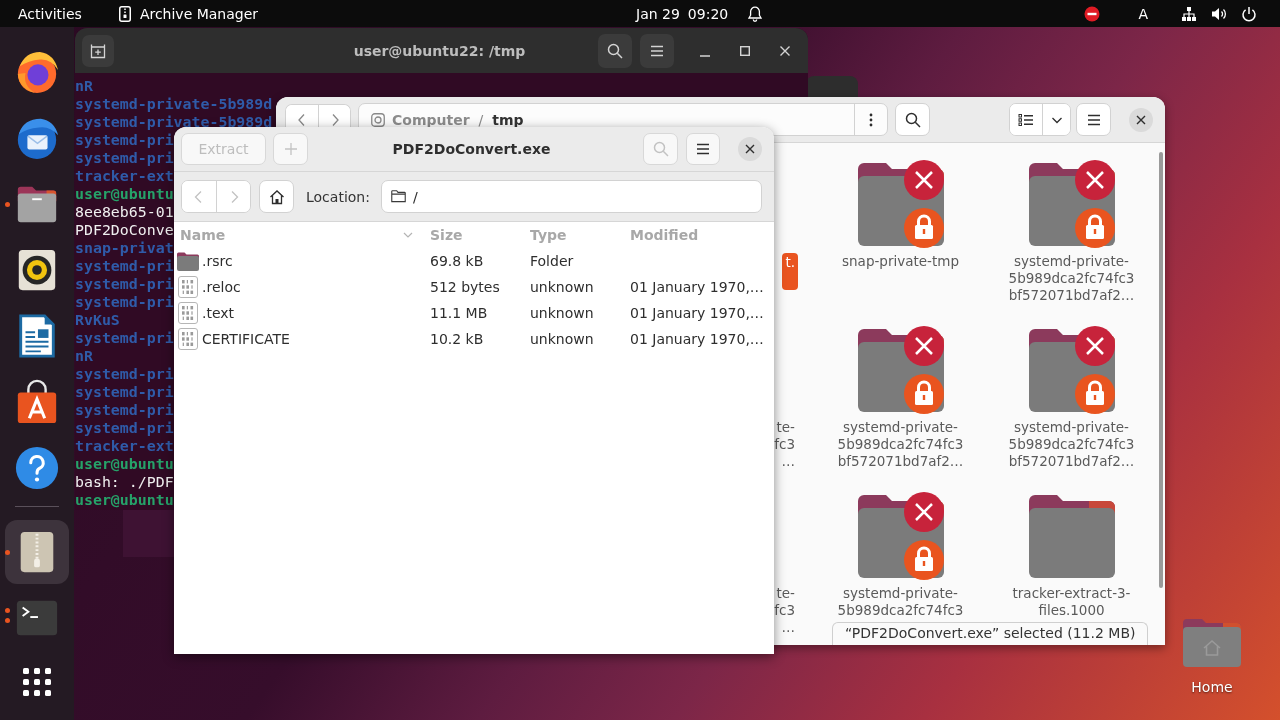  Describe the element at coordinates (221, 287) in the screenshot. I see `file-name: .reloc` at that location.